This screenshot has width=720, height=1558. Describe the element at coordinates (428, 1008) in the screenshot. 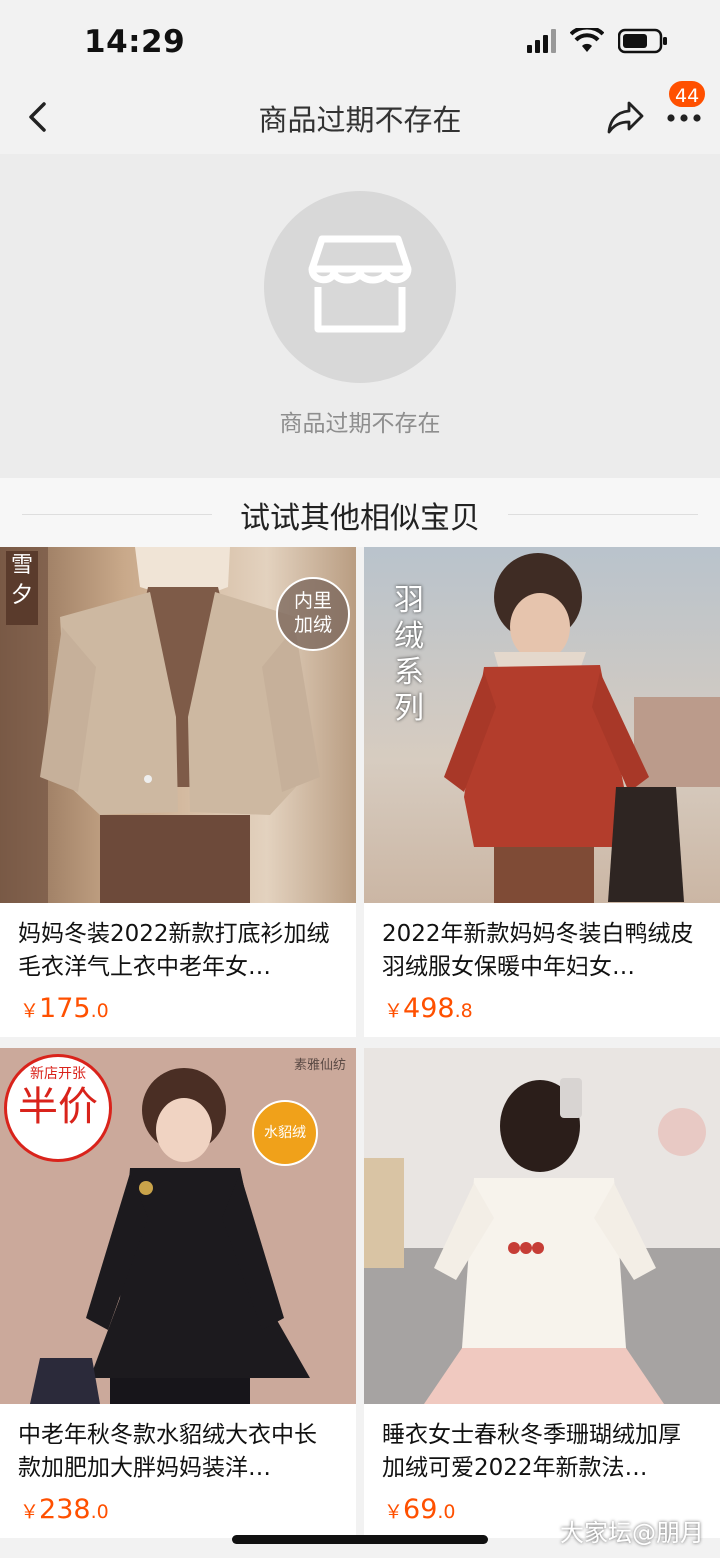

I see `product-price: ￥498.8` at that location.